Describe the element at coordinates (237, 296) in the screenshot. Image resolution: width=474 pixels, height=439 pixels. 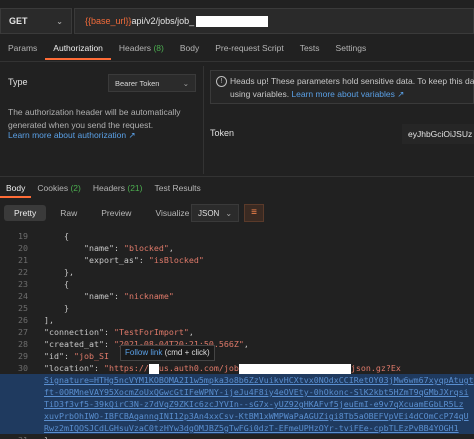
I see `code-line: 24 "name": "nickname"` at that location.